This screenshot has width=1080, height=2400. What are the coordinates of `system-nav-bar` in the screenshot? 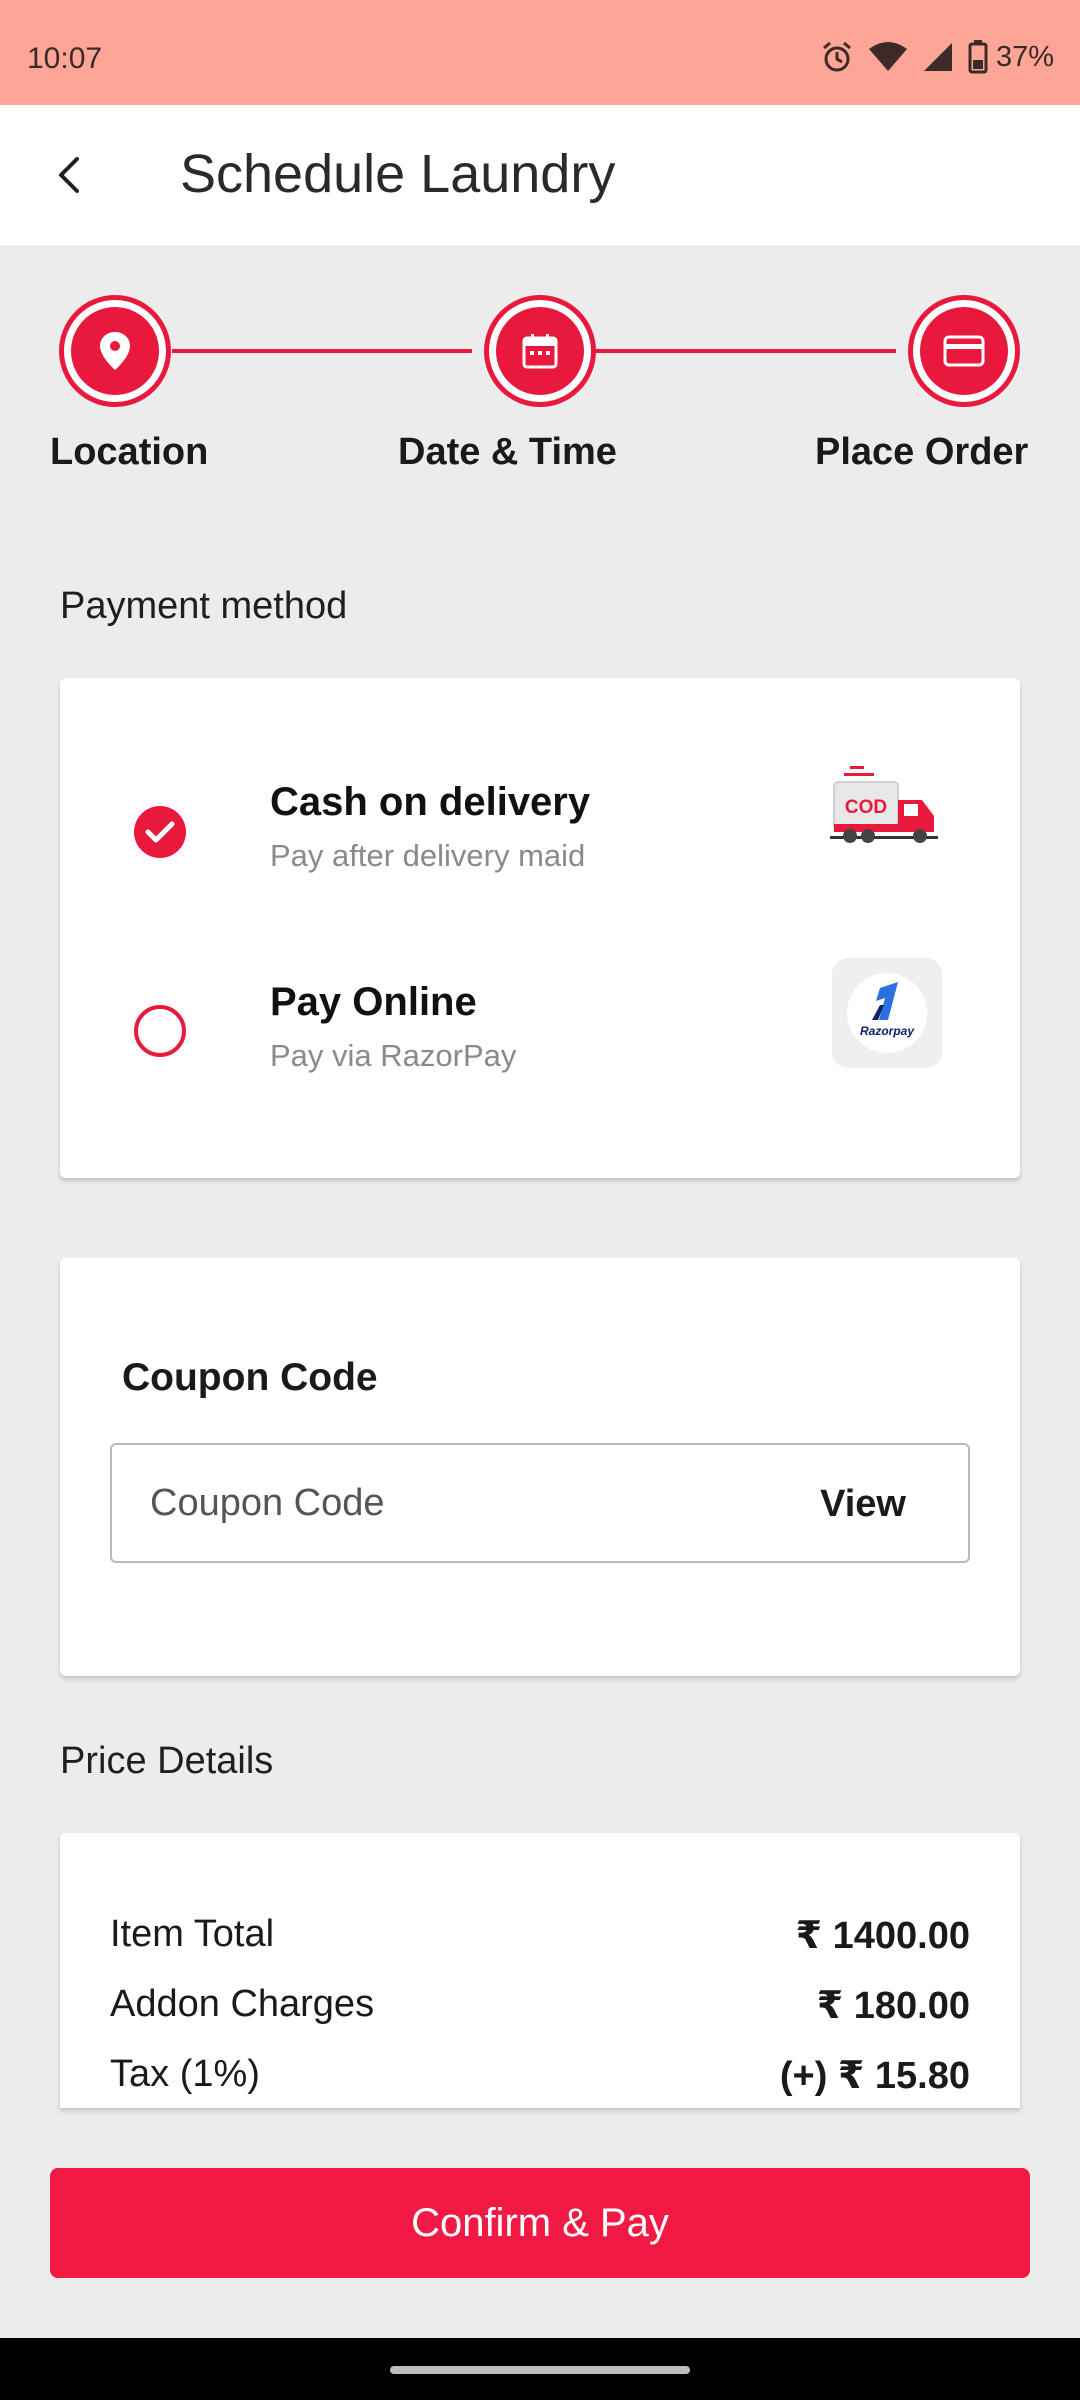 It's located at (540, 2369).